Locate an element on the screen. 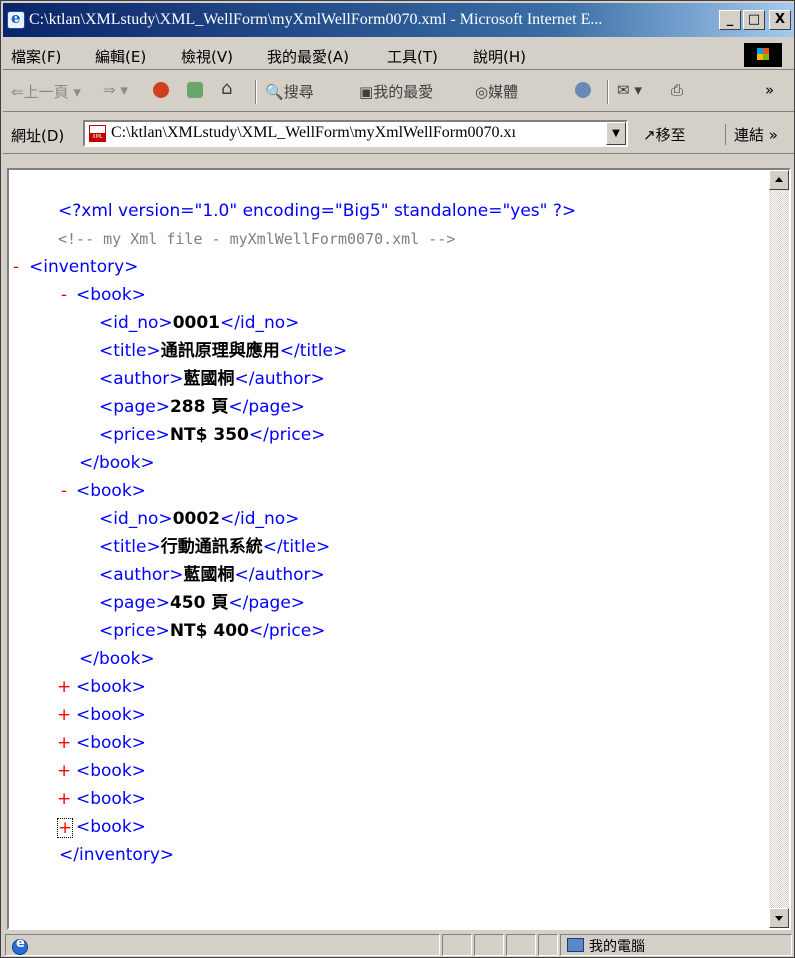  media-button: ◎媒體 is located at coordinates (496, 91).